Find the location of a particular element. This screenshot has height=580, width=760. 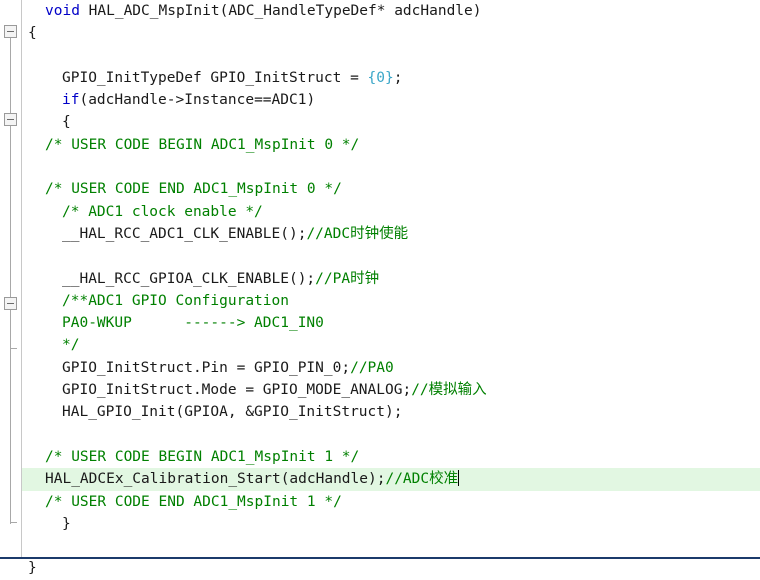

code-comment: //模拟输入 is located at coordinates (449, 390).